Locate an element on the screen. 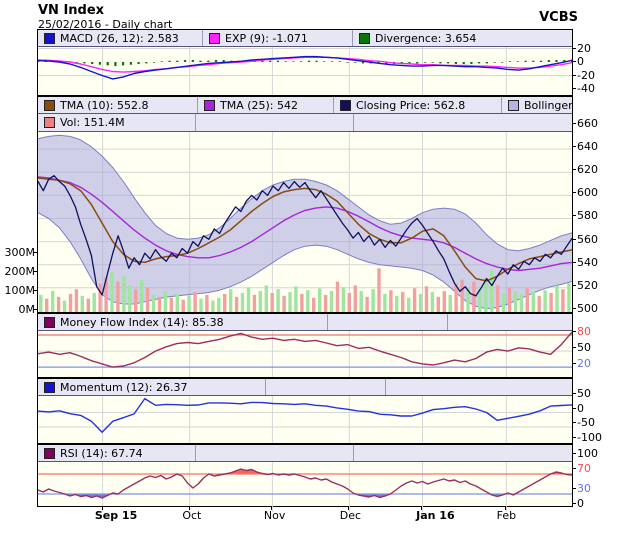  axis-label: 30 is located at coordinates (584, 488).